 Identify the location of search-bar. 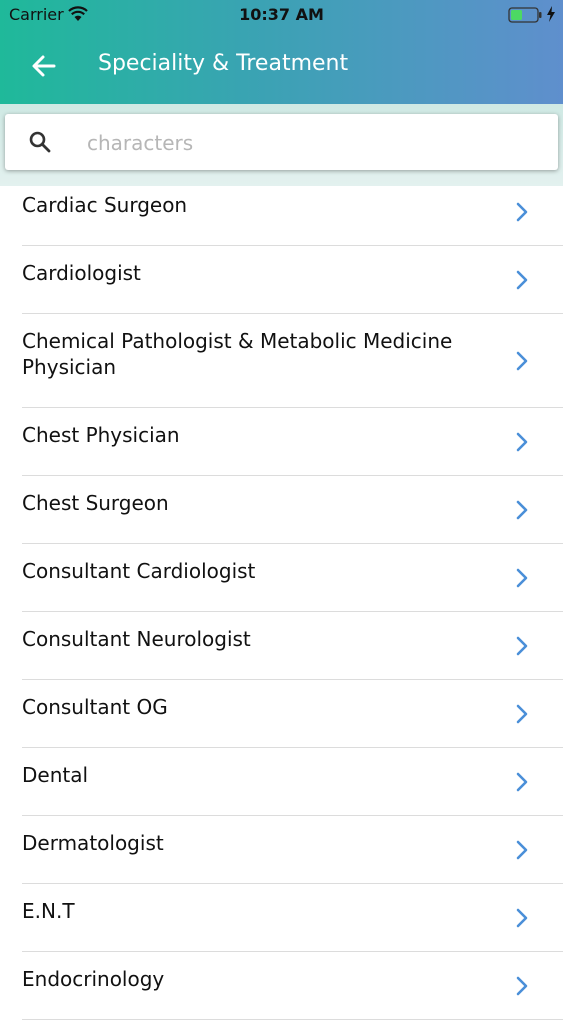
(281, 142).